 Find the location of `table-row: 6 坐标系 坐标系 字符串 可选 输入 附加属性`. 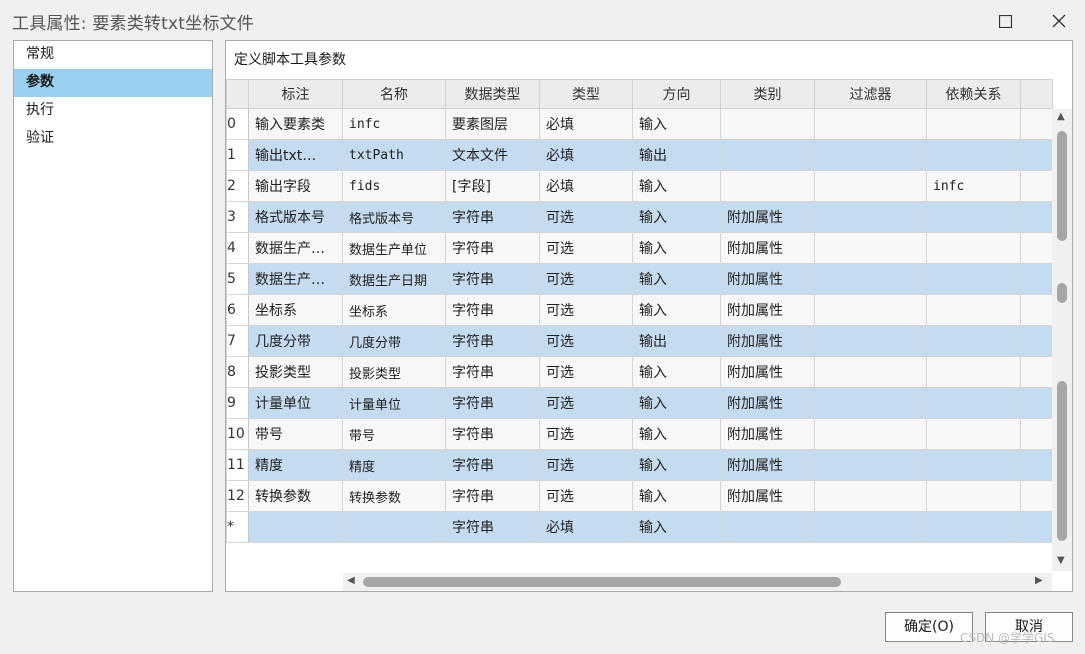

table-row: 6 坐标系 坐标系 字符串 可选 输入 附加属性 is located at coordinates (639, 310).